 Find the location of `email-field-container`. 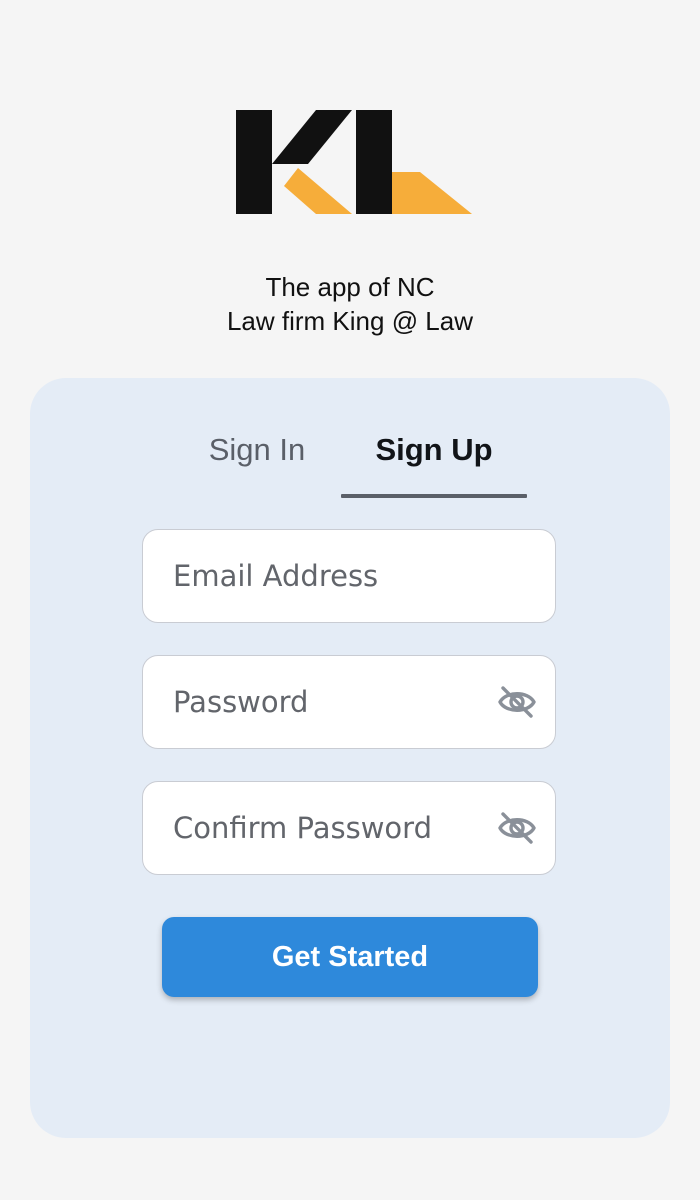

email-field-container is located at coordinates (349, 576).